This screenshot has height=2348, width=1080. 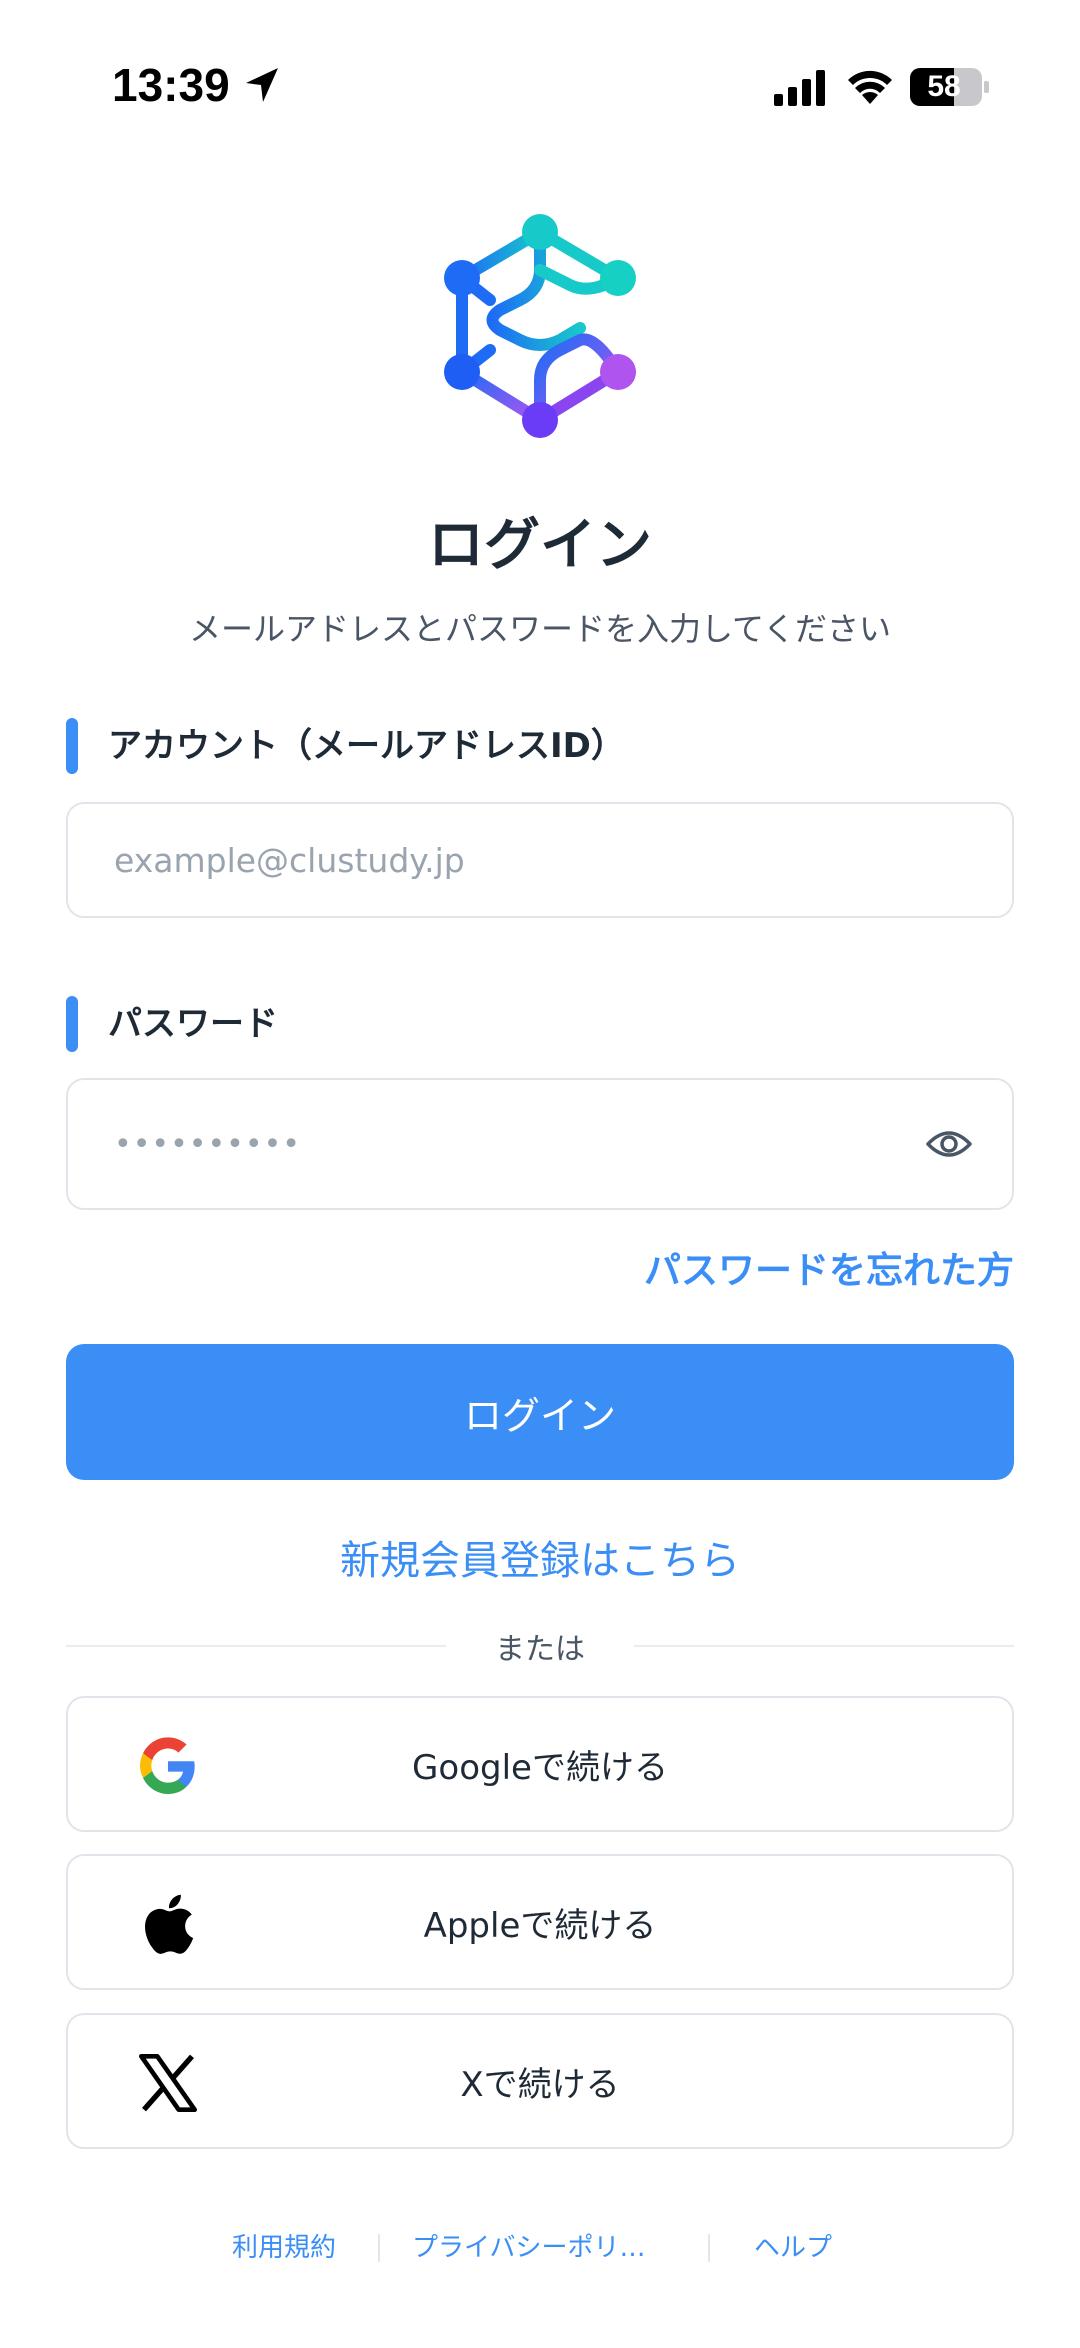 What do you see at coordinates (284, 2248) in the screenshot?
I see `terms-link: 利用規約` at bounding box center [284, 2248].